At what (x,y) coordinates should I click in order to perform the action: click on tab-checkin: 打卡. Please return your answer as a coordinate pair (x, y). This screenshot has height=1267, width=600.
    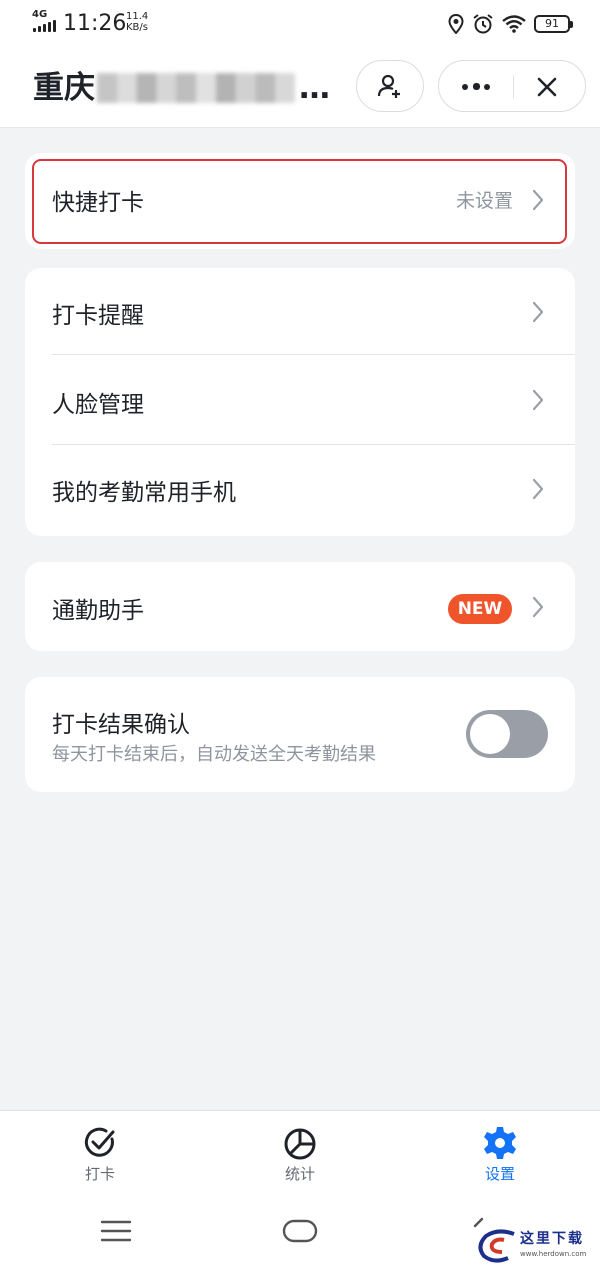
    Looking at the image, I should click on (100, 1153).